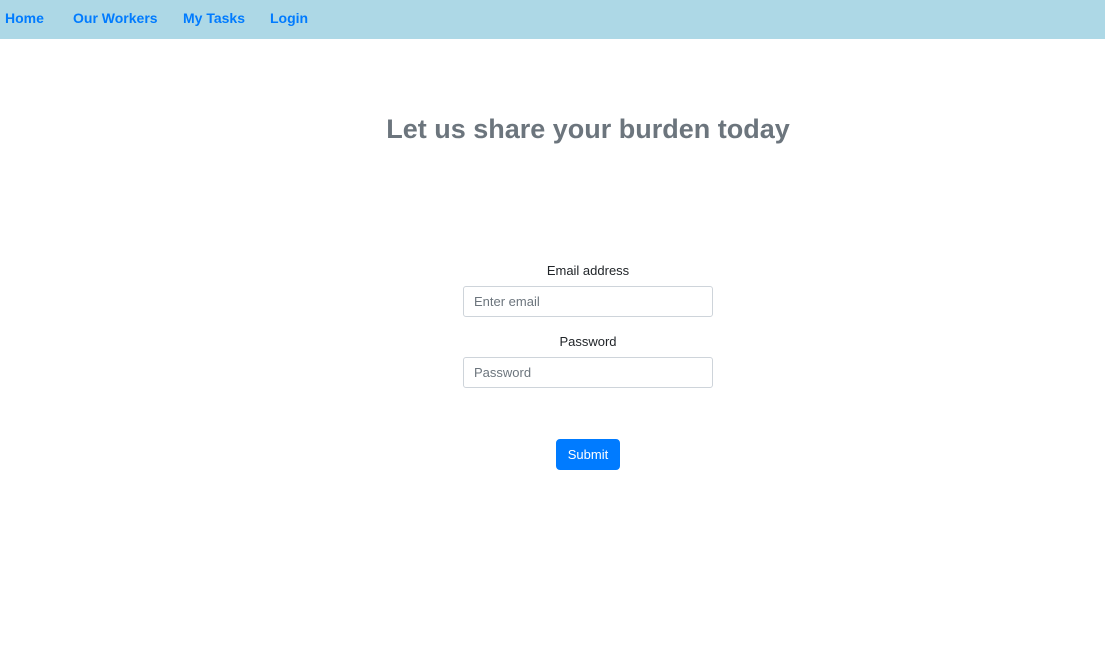  What do you see at coordinates (214, 18) in the screenshot?
I see `nav-link-my-tasks: My Tasks` at bounding box center [214, 18].